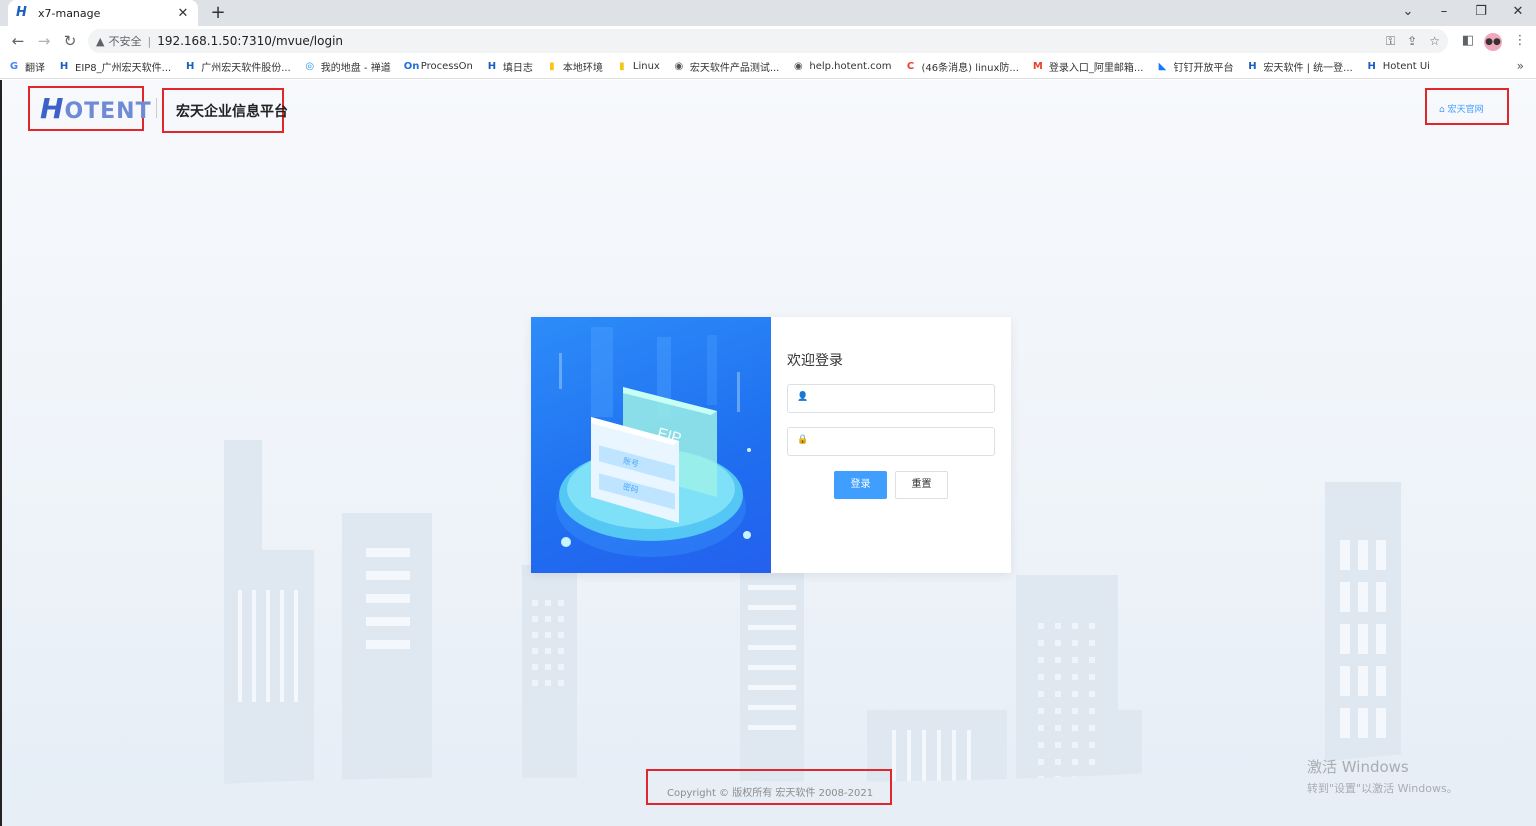  What do you see at coordinates (1390, 41) in the screenshot?
I see `key-icon: ⚿` at bounding box center [1390, 41].